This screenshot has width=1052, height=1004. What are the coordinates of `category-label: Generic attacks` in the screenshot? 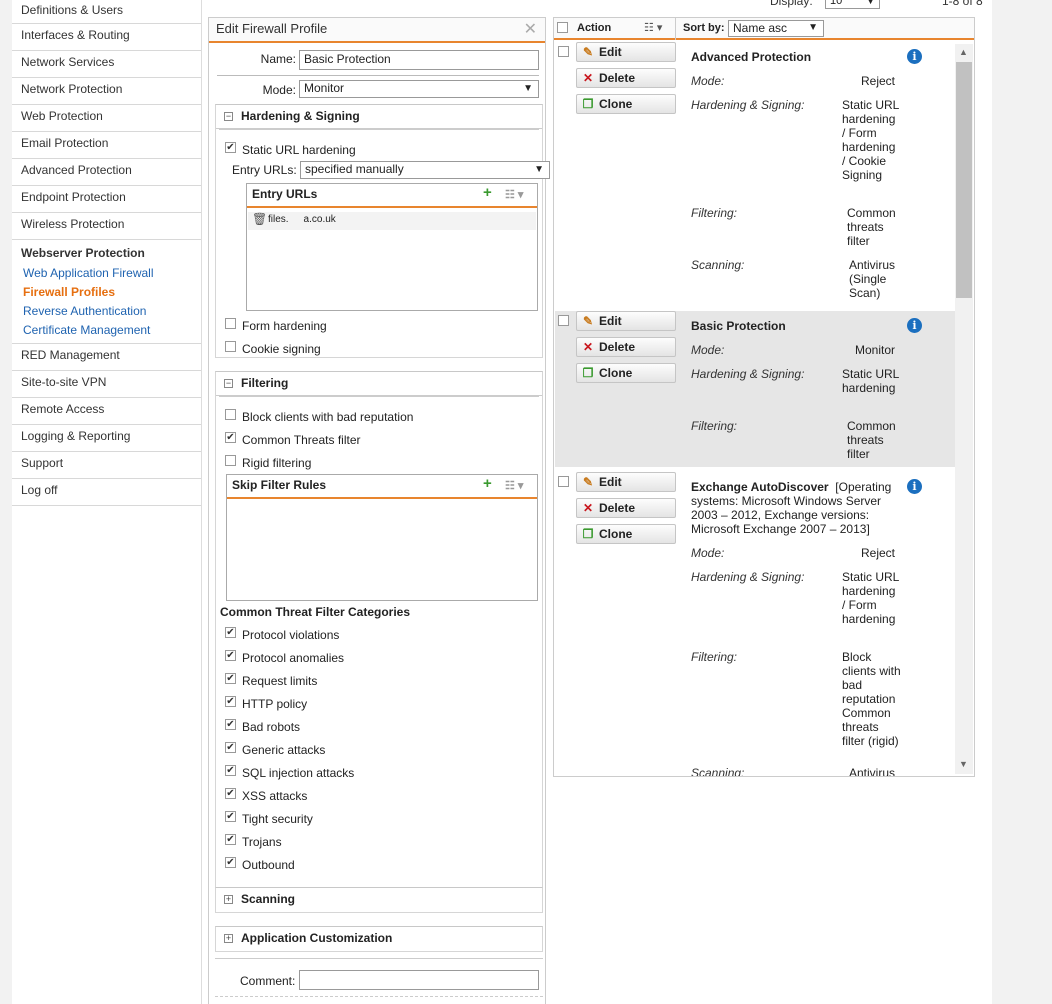 It's located at (284, 750).